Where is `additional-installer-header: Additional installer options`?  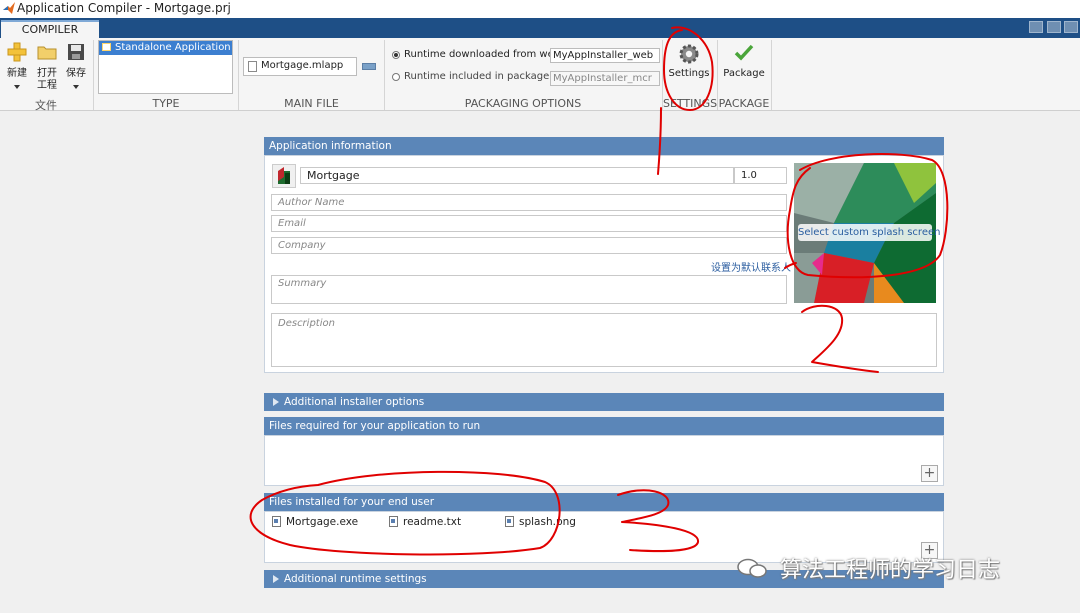 additional-installer-header: Additional installer options is located at coordinates (604, 402).